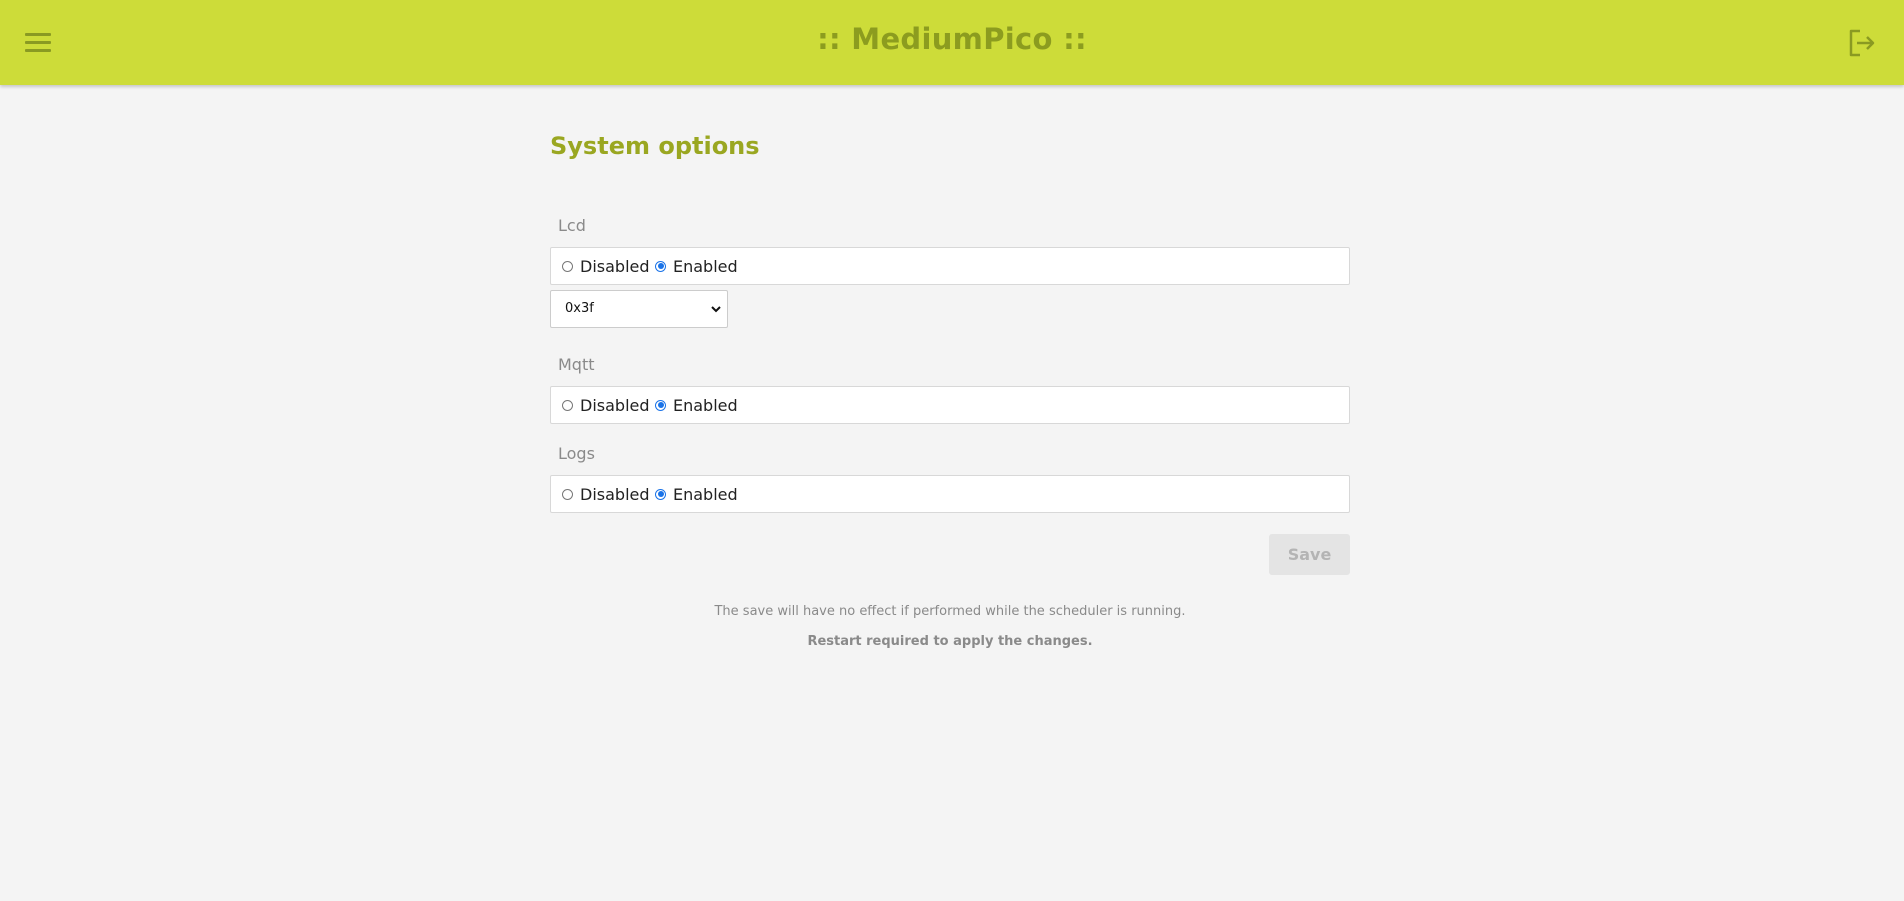 The image size is (1904, 901). Describe the element at coordinates (655, 146) in the screenshot. I see `page-title: System options` at that location.